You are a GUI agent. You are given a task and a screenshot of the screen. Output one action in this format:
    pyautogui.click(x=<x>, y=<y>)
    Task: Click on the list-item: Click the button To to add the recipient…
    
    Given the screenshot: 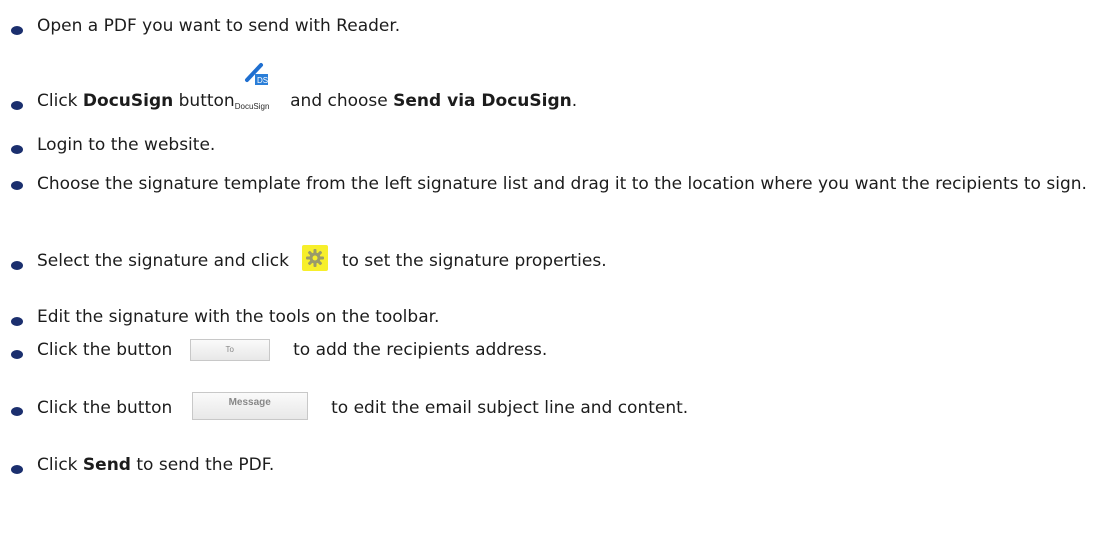 What is the action you would take?
    pyautogui.click(x=558, y=350)
    